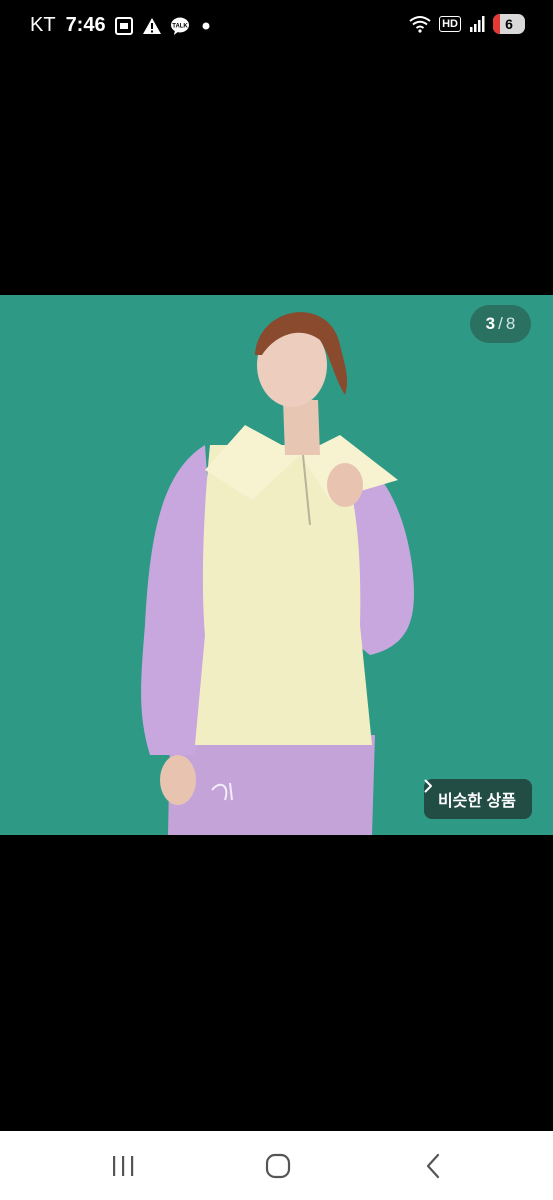 The image size is (553, 1200). Describe the element at coordinates (477, 24) in the screenshot. I see `signal-icon` at that location.